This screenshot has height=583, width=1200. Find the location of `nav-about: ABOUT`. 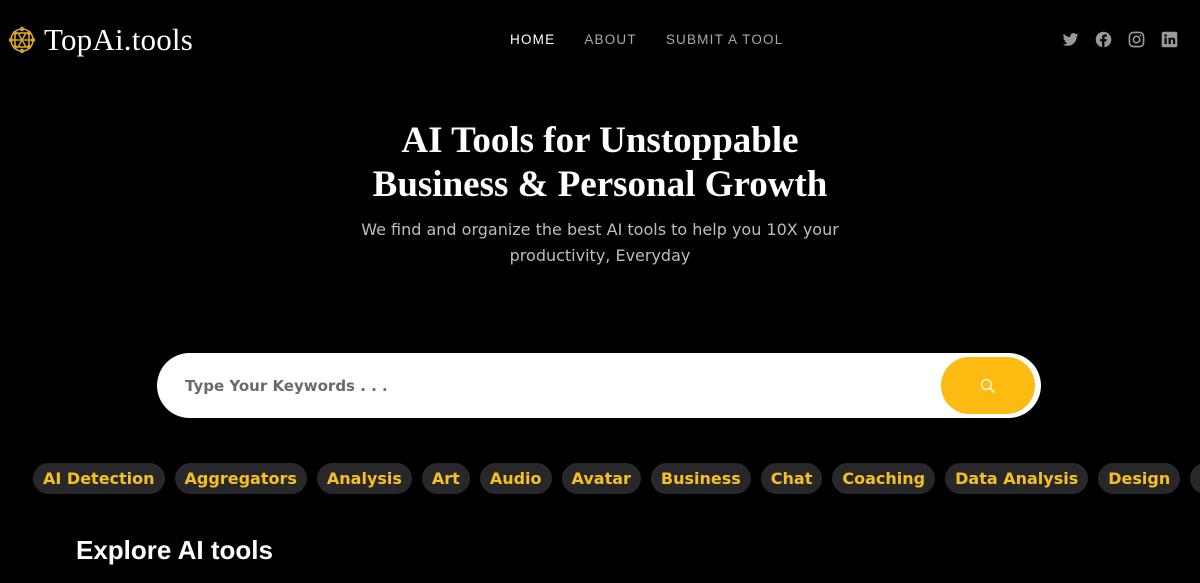

nav-about: ABOUT is located at coordinates (610, 39).